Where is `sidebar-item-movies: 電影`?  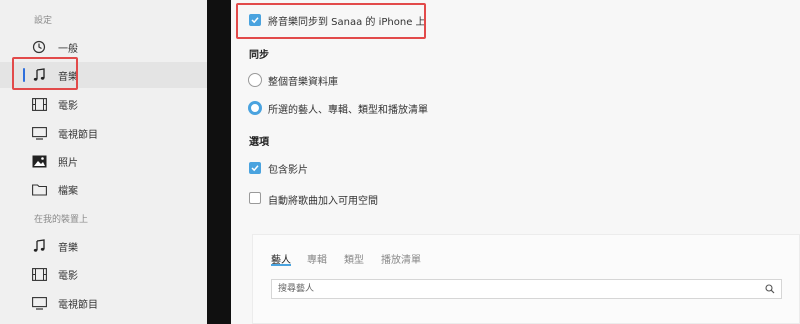 sidebar-item-movies: 電影 is located at coordinates (103, 104).